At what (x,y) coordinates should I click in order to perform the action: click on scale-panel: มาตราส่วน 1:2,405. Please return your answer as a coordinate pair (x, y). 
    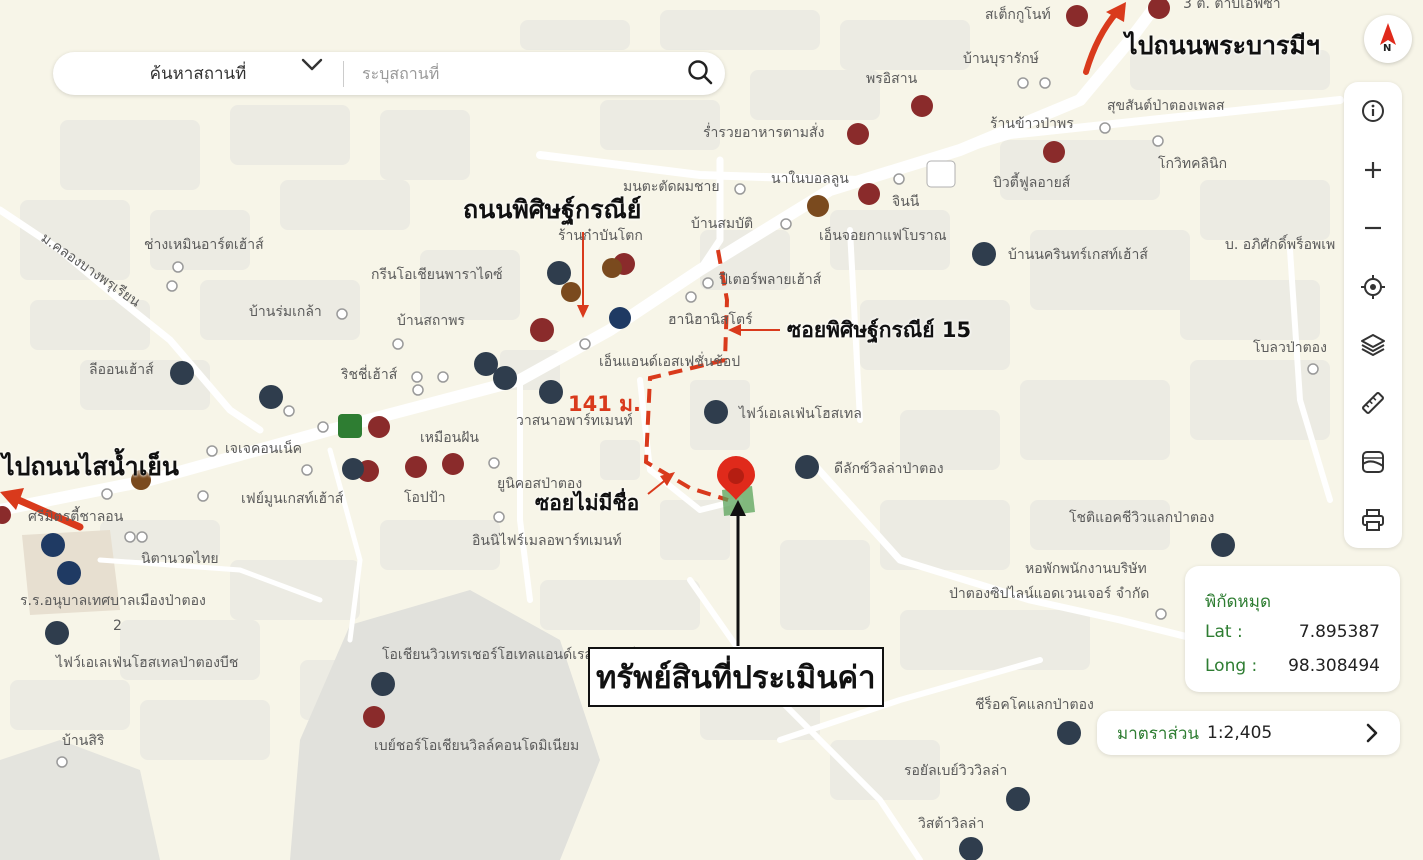
    Looking at the image, I should click on (1248, 733).